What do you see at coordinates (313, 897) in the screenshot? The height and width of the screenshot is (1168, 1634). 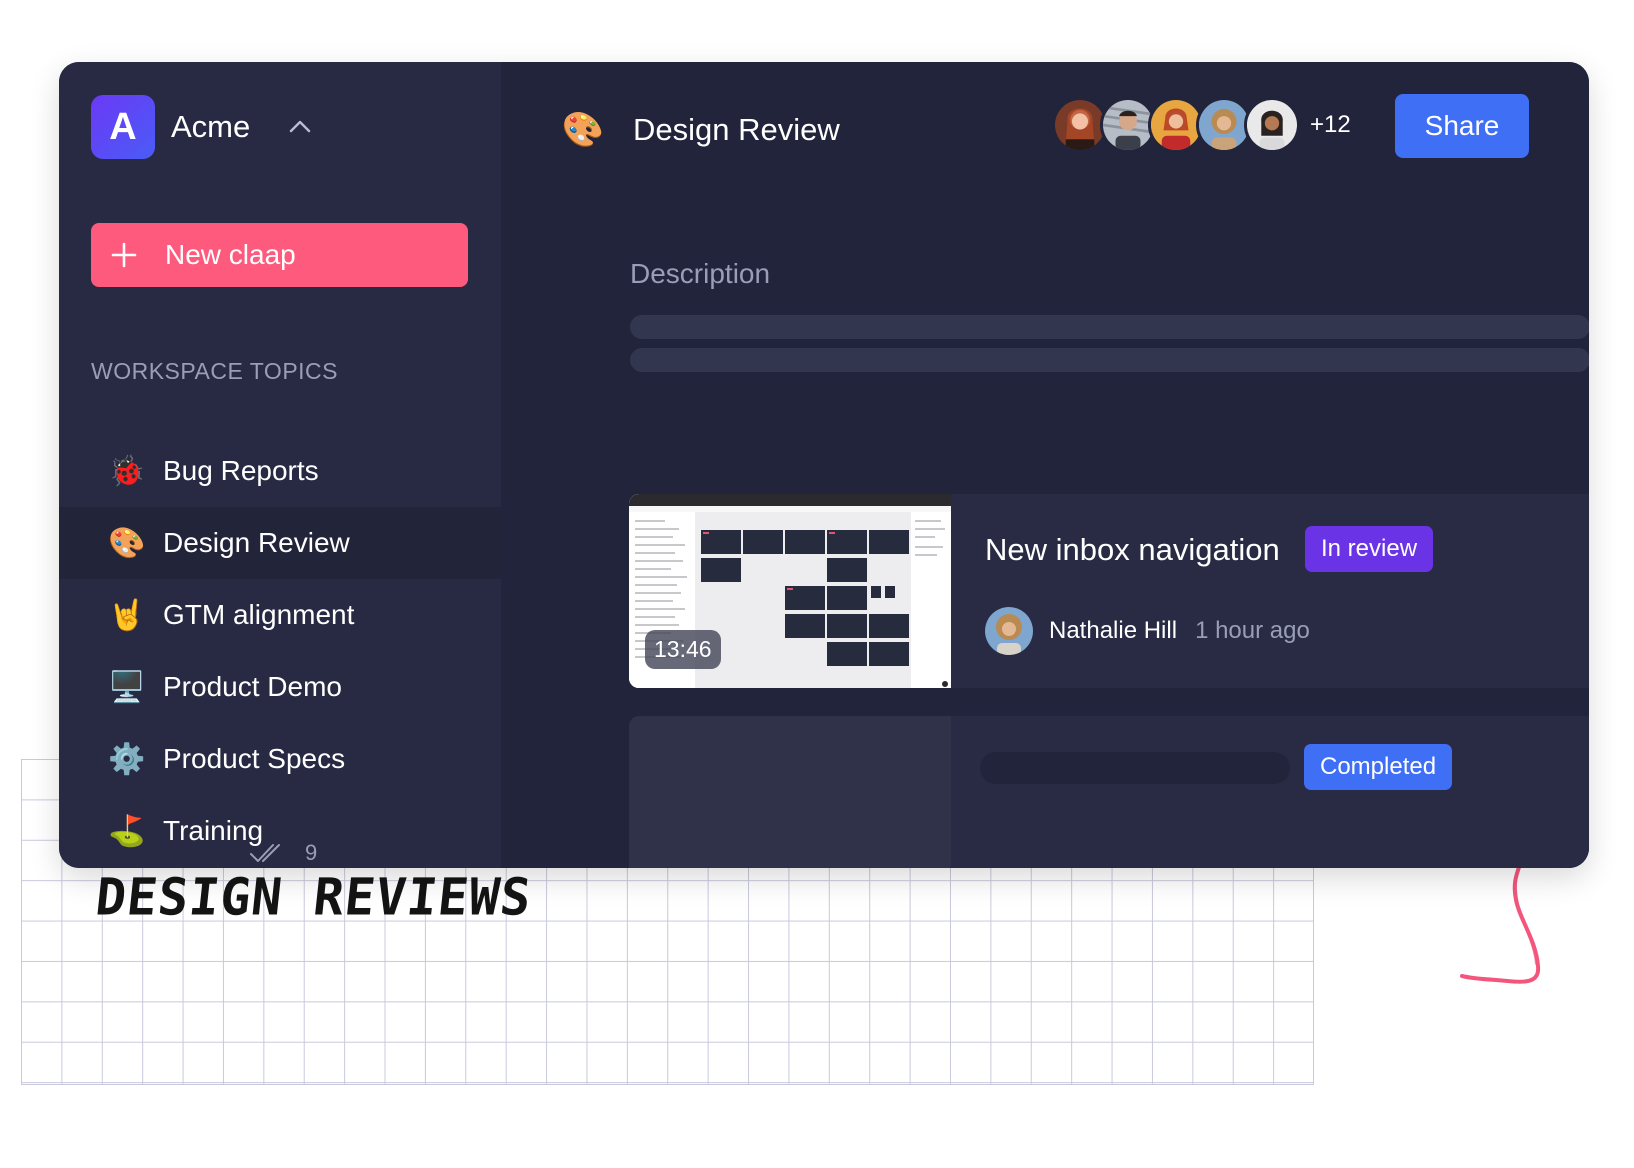 I see `handwritten-caption: DESIGN REVIEWS` at bounding box center [313, 897].